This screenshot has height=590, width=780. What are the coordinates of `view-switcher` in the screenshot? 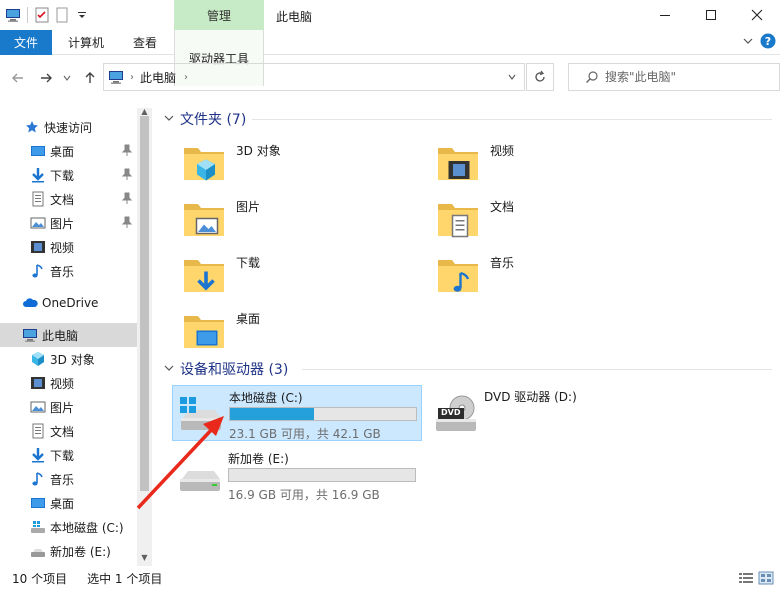 It's located at (756, 579).